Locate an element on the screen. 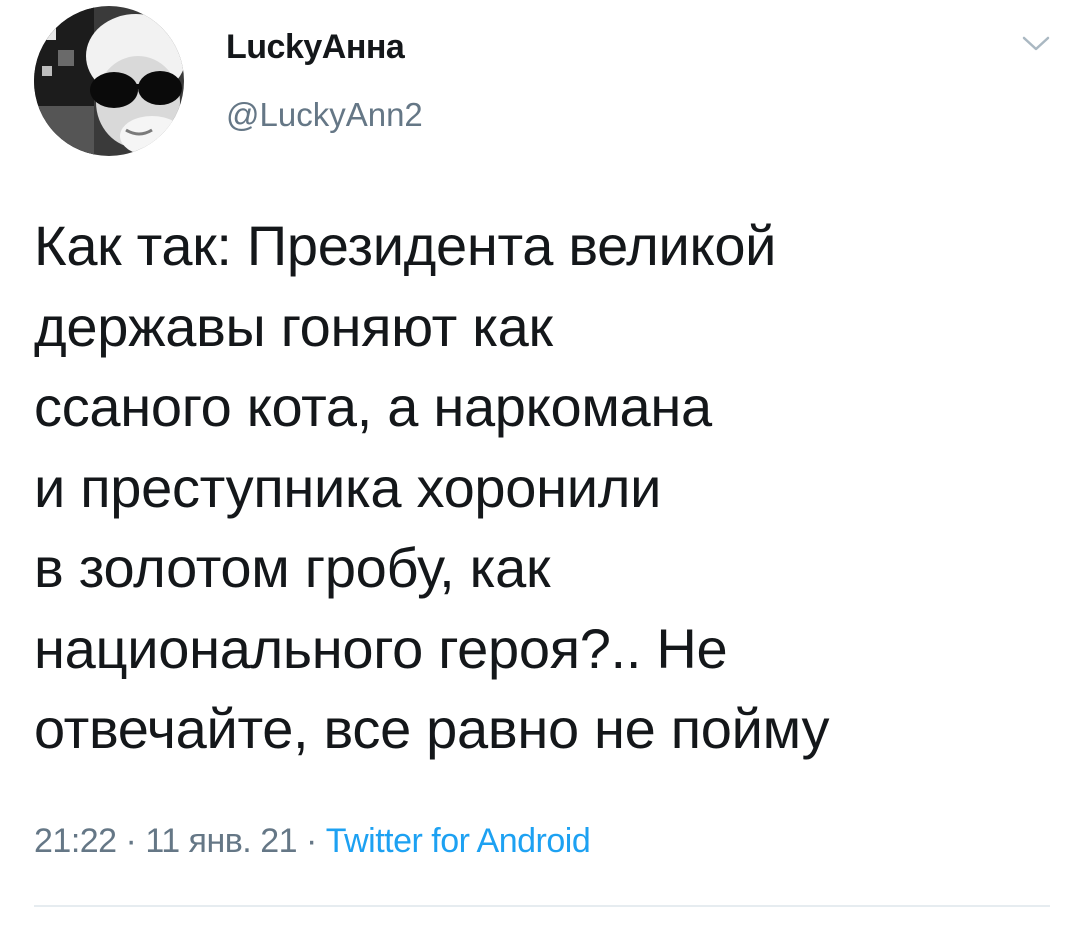  avatar is located at coordinates (109, 81).